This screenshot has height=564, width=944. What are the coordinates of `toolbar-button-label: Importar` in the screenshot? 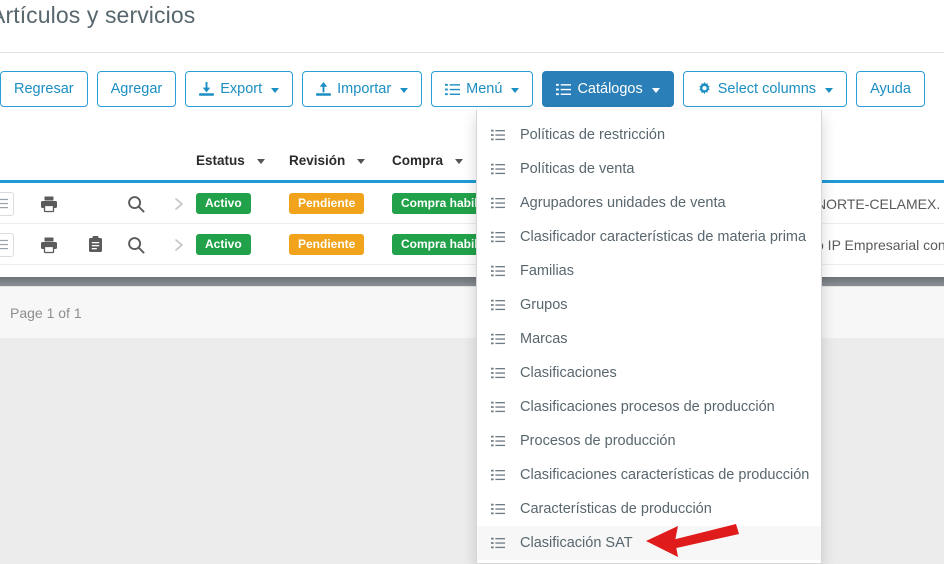 It's located at (364, 88).